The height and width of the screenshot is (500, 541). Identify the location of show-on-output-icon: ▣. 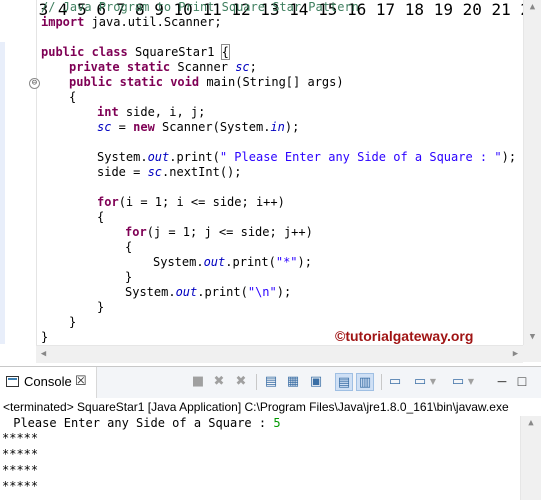
(316, 382).